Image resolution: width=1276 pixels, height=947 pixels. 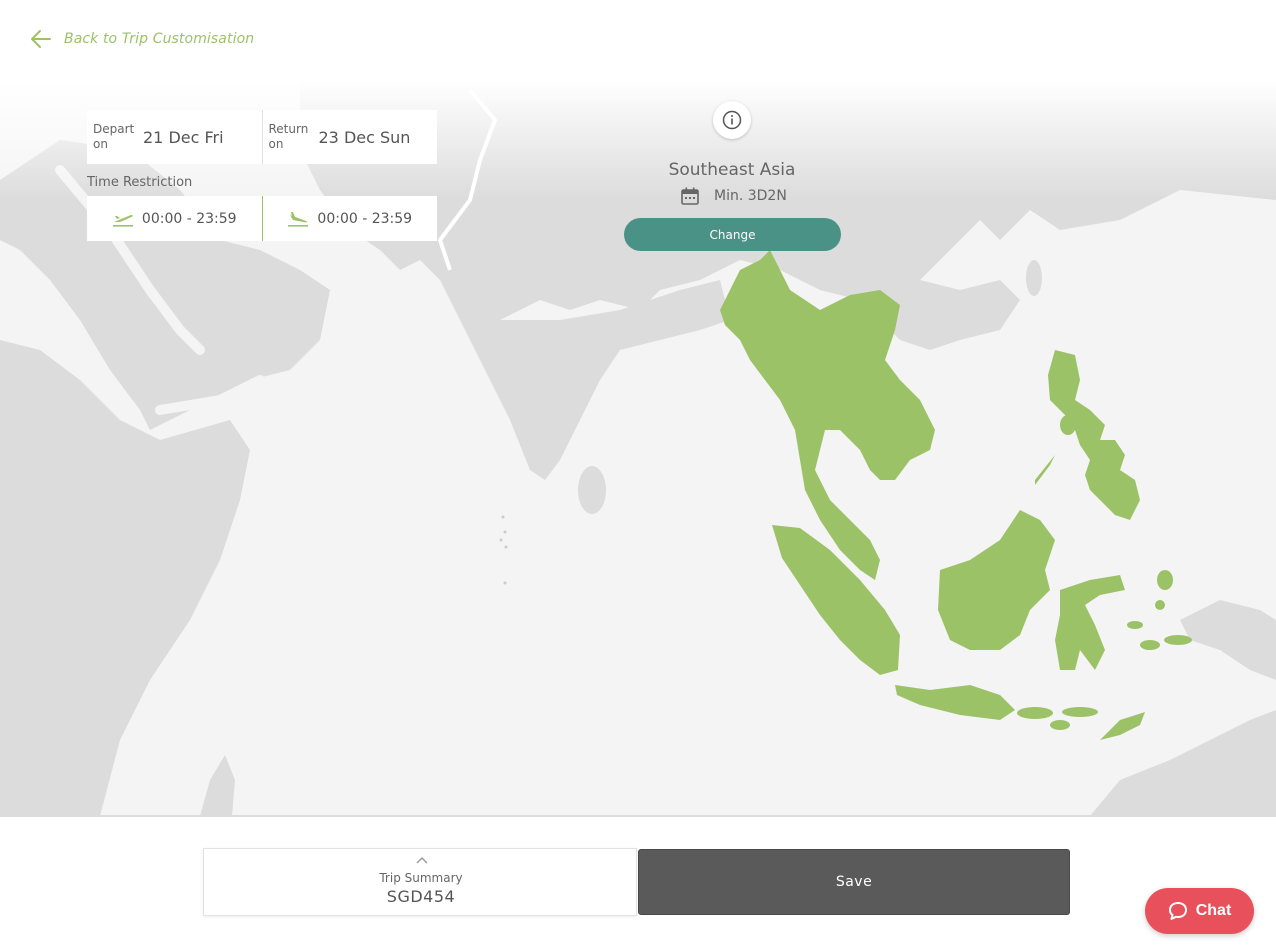 I want to click on minimum-duration: Min. 3D2N, so click(x=733, y=196).